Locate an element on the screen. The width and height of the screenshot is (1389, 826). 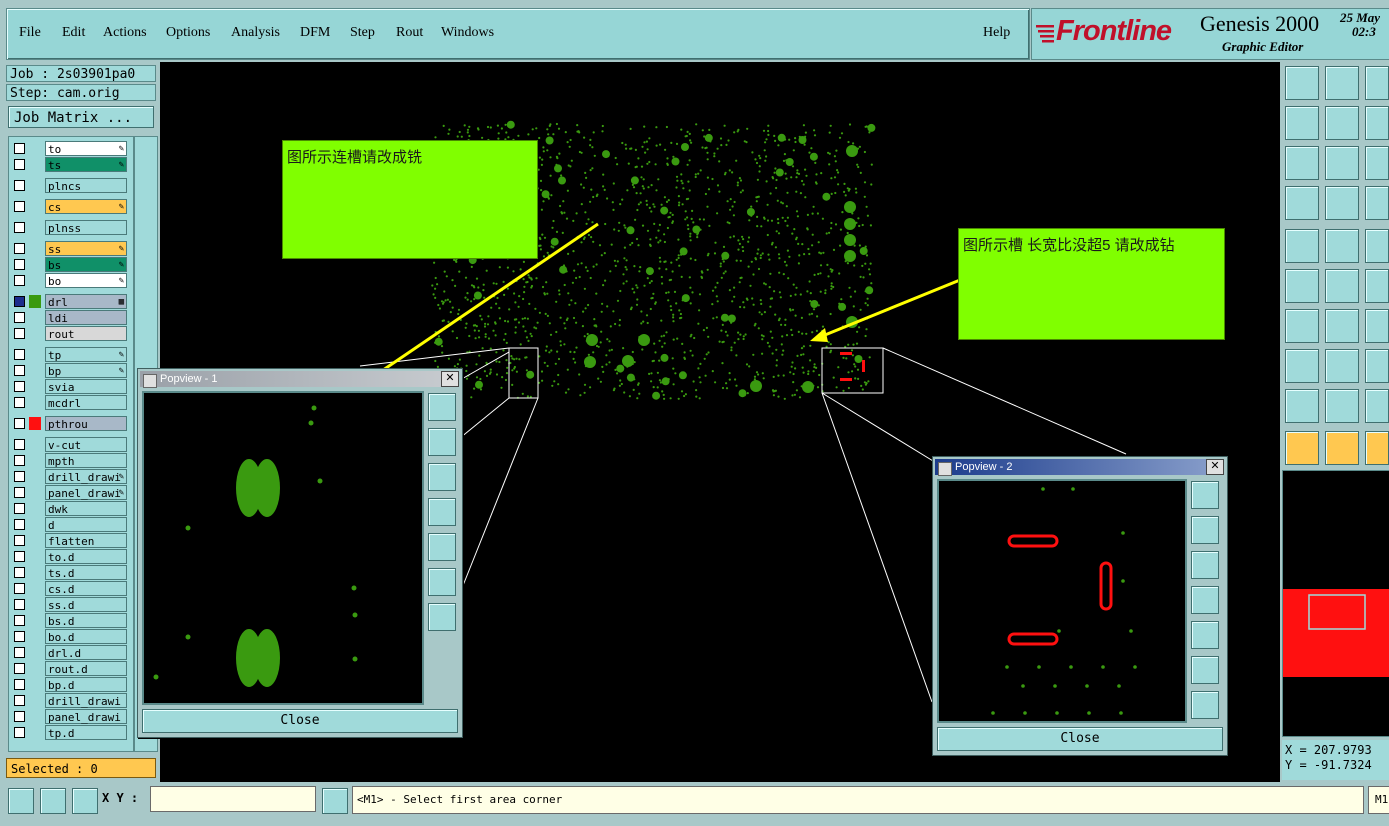
pan-left-button is located at coordinates (442, 512).